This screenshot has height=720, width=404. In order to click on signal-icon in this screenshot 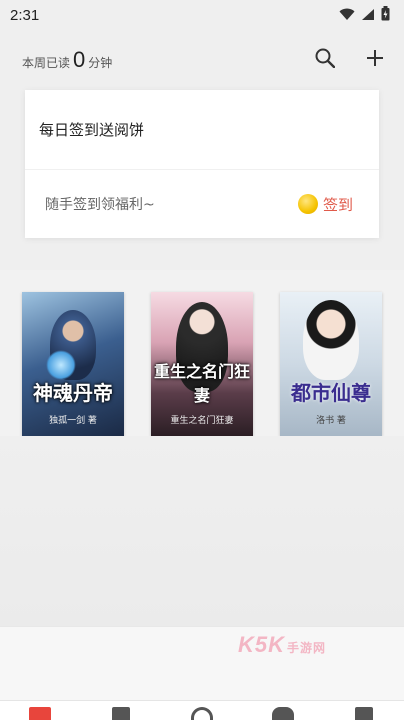, I will do `click(368, 15)`.